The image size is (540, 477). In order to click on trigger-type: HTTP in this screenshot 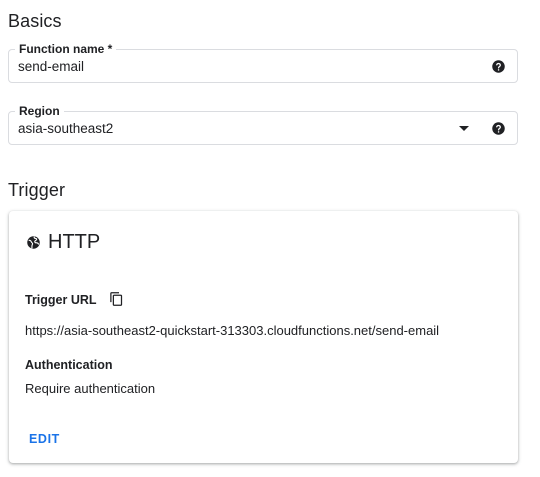, I will do `click(74, 242)`.